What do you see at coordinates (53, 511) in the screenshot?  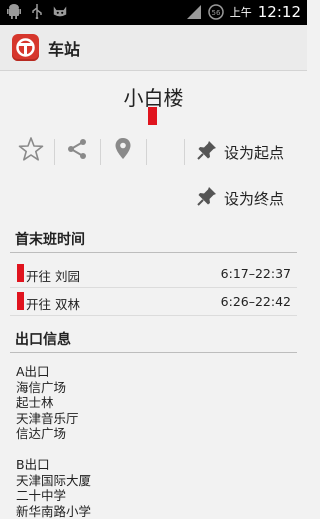 I see `exit-place: 新华南路小学` at bounding box center [53, 511].